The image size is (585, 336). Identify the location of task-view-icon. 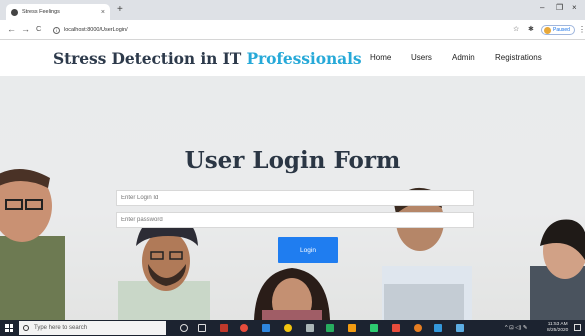
(202, 328).